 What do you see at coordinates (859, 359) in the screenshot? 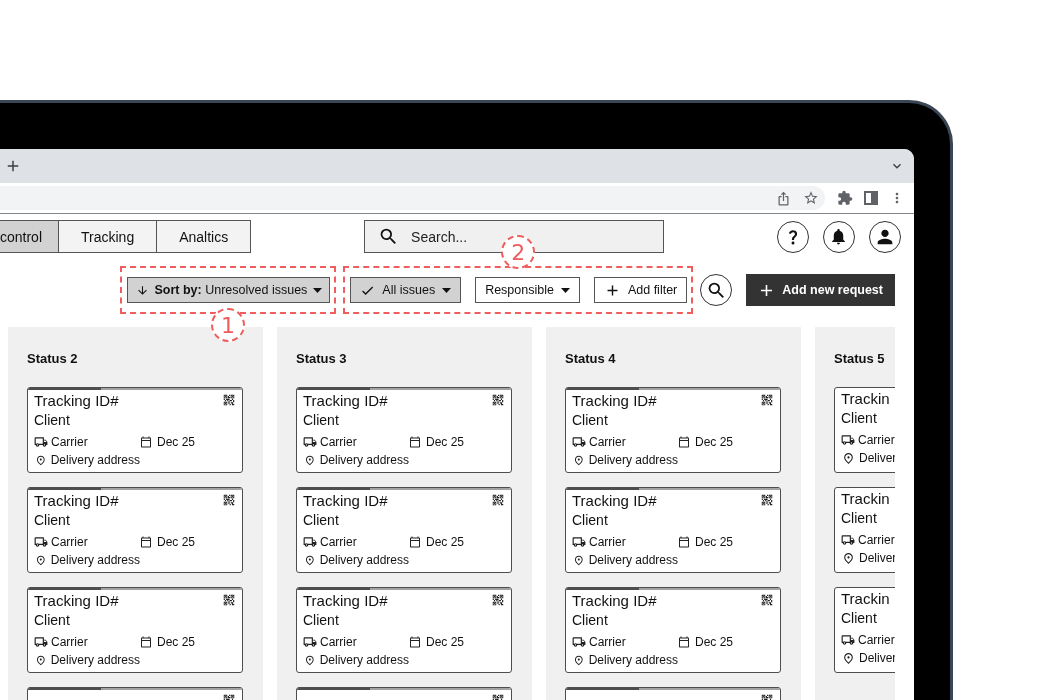
I see `column-title: Status 5` at bounding box center [859, 359].